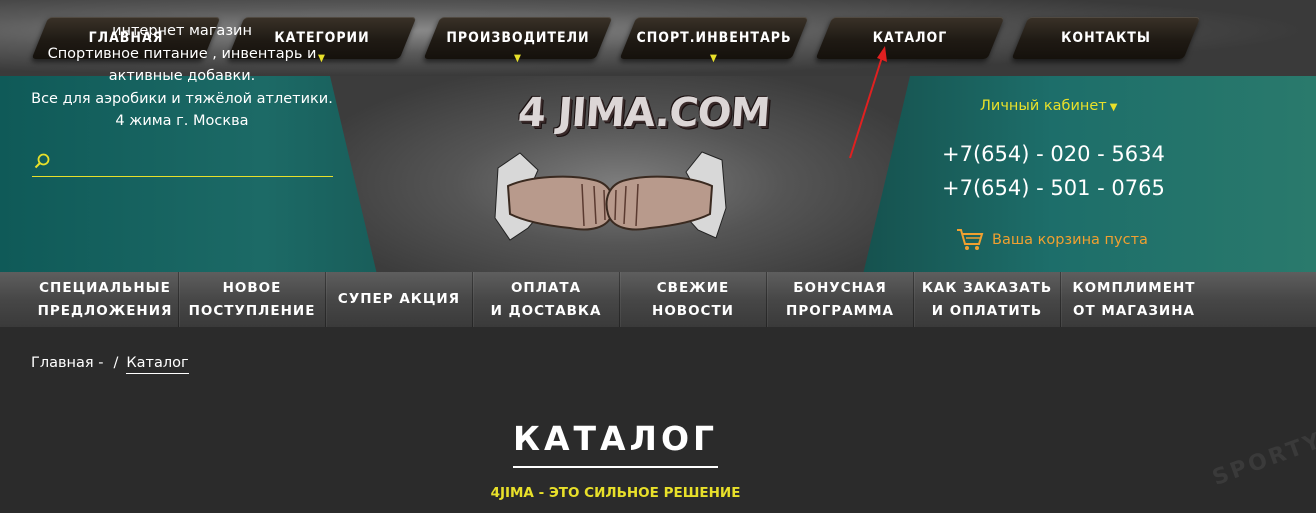 The width and height of the screenshot is (1316, 513). I want to click on breadcrumb-current: Каталог, so click(157, 364).